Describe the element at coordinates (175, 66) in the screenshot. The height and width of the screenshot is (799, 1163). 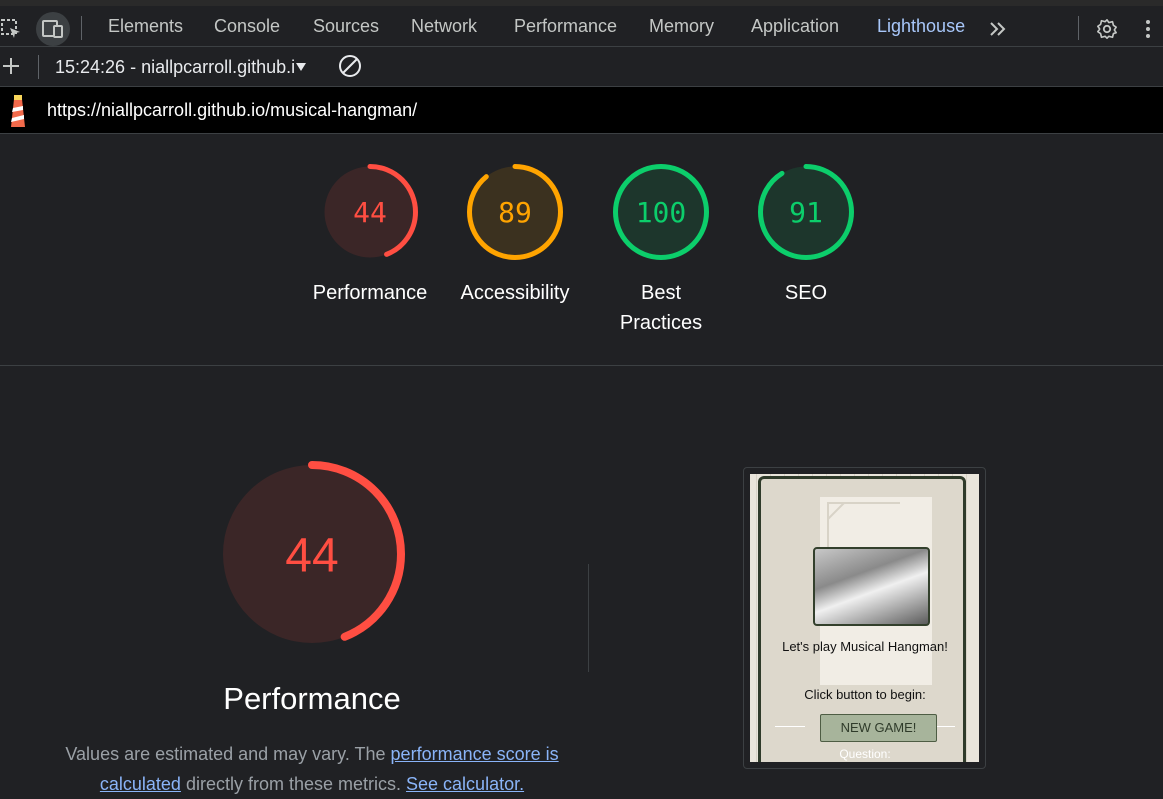
I see `report-selector-label: 15:24:26 - niallpcarroll.github.io` at that location.